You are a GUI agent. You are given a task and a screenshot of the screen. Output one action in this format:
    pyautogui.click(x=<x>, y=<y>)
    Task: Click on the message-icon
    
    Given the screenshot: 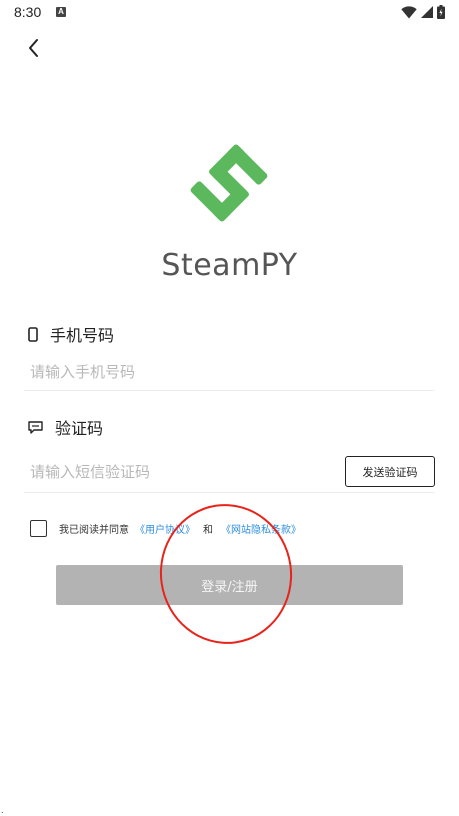 What is the action you would take?
    pyautogui.click(x=35, y=427)
    